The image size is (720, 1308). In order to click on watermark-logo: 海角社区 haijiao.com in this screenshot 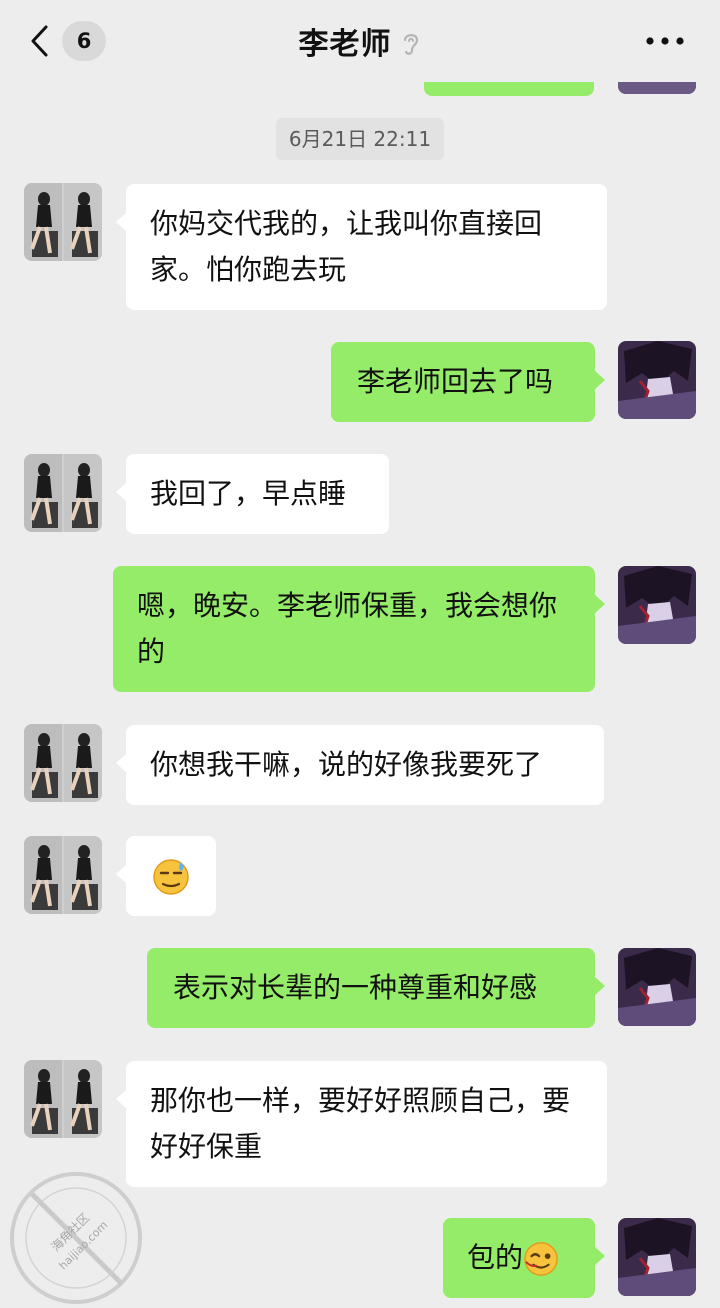, I will do `click(76, 1238)`.